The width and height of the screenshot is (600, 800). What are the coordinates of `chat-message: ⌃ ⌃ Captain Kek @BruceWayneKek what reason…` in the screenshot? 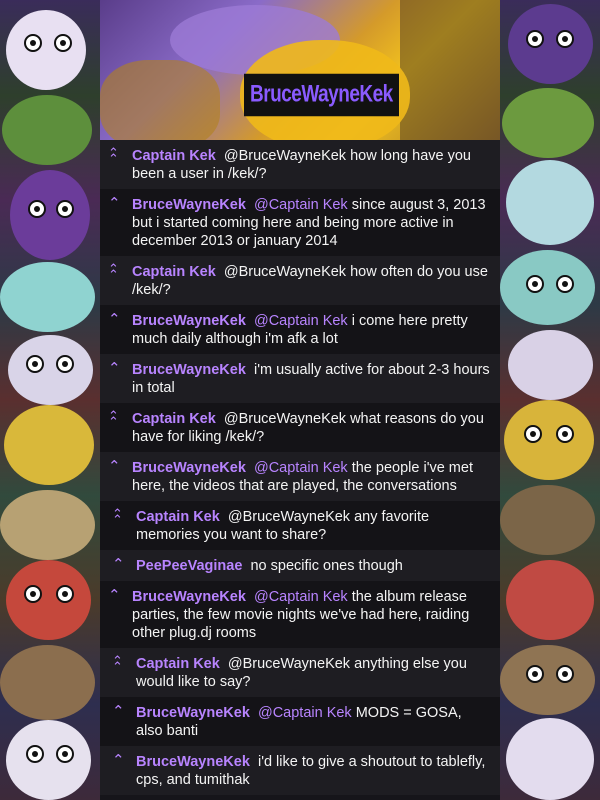 It's located at (300, 427).